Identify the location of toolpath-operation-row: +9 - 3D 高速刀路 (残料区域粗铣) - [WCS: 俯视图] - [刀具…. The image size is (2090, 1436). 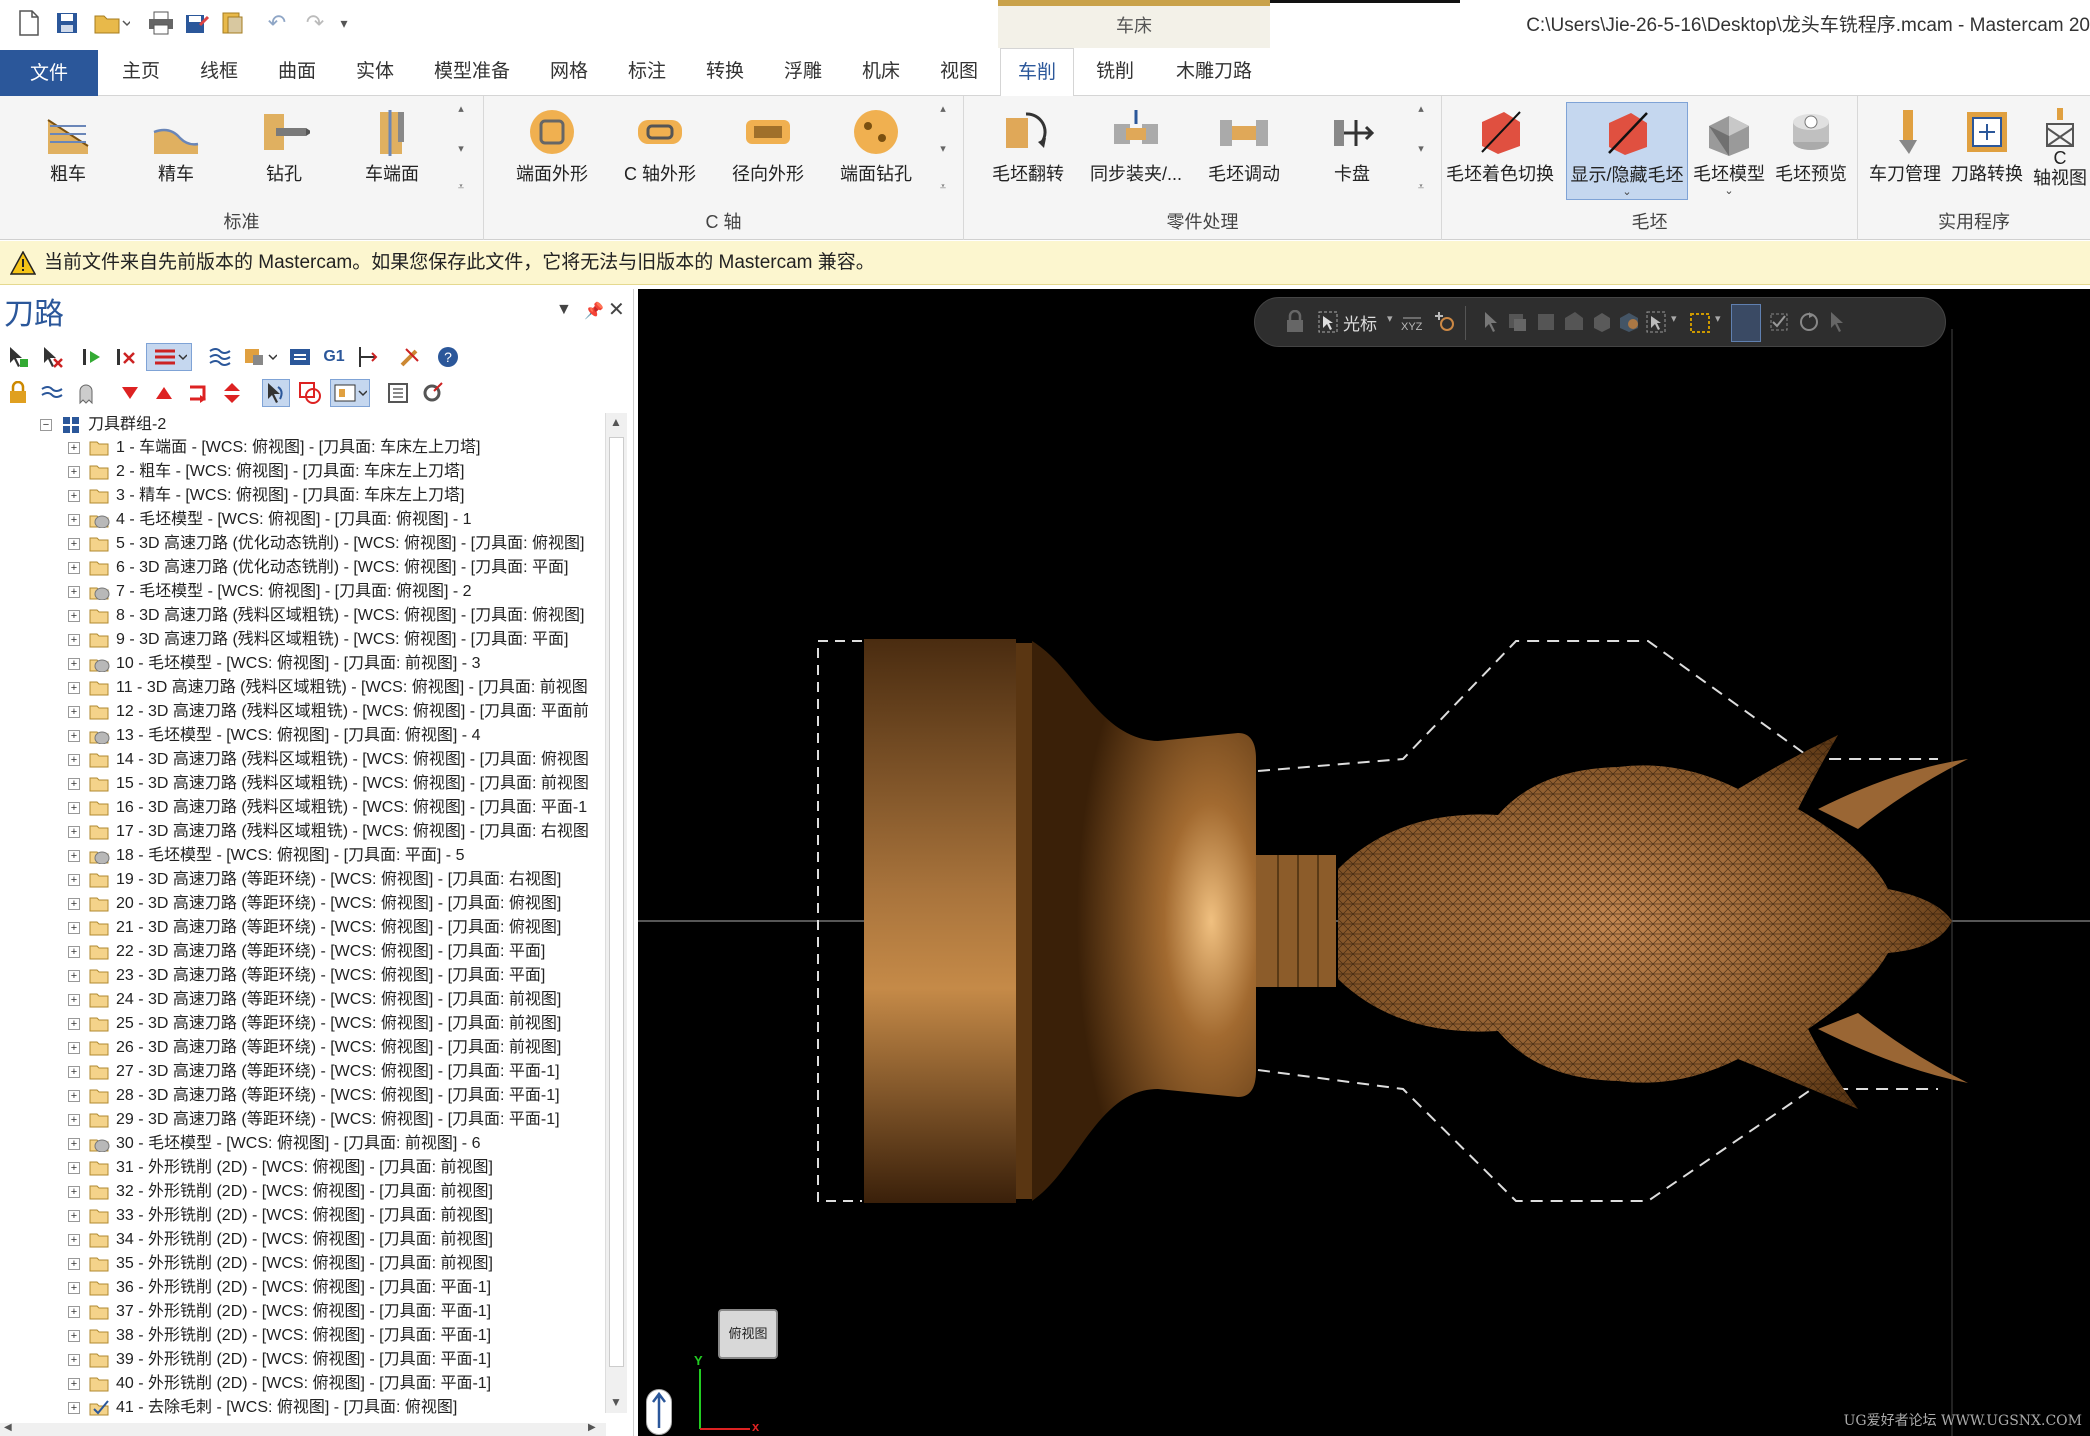
(303, 640).